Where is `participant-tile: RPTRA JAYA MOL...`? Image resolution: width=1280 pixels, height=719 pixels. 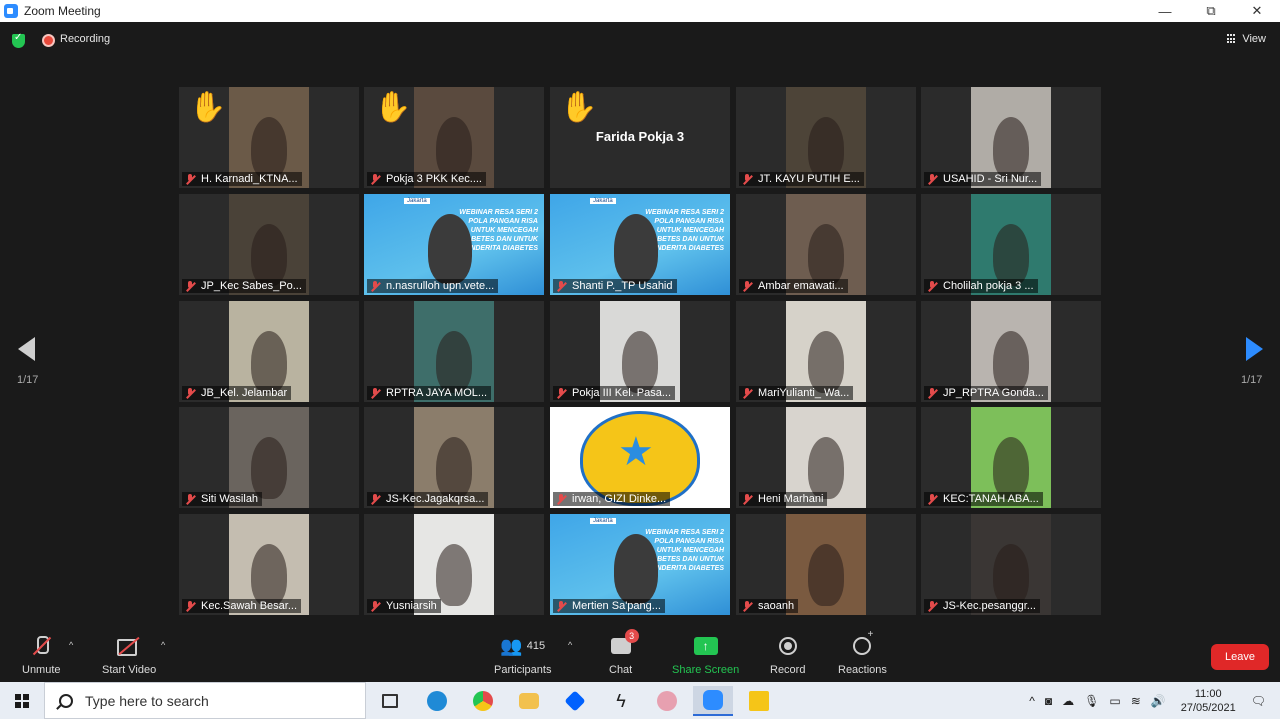
participant-tile: RPTRA JAYA MOL... is located at coordinates (454, 351).